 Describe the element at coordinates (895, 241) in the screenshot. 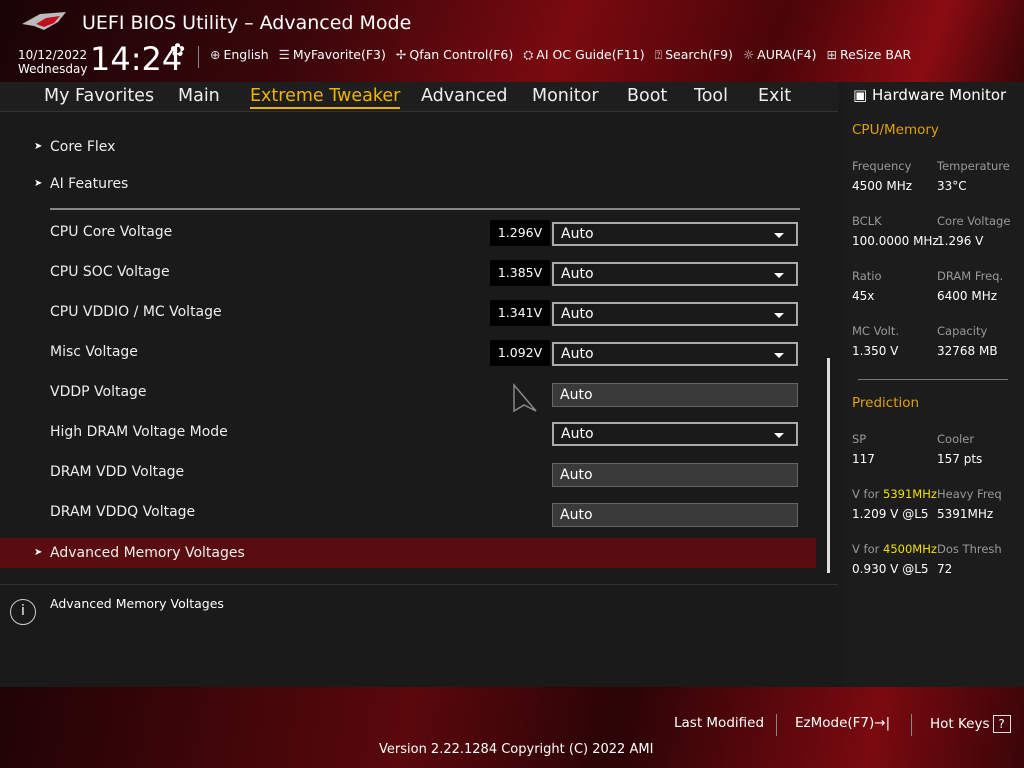

I see `value: 100.0000 MHz` at that location.